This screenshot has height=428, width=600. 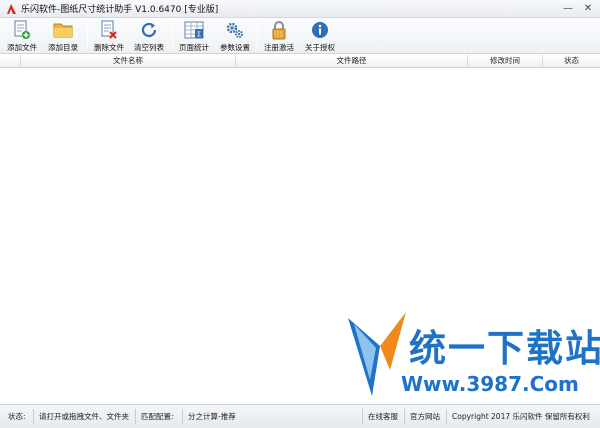 I want to click on clear-list-button: 清空列表, so click(x=149, y=36).